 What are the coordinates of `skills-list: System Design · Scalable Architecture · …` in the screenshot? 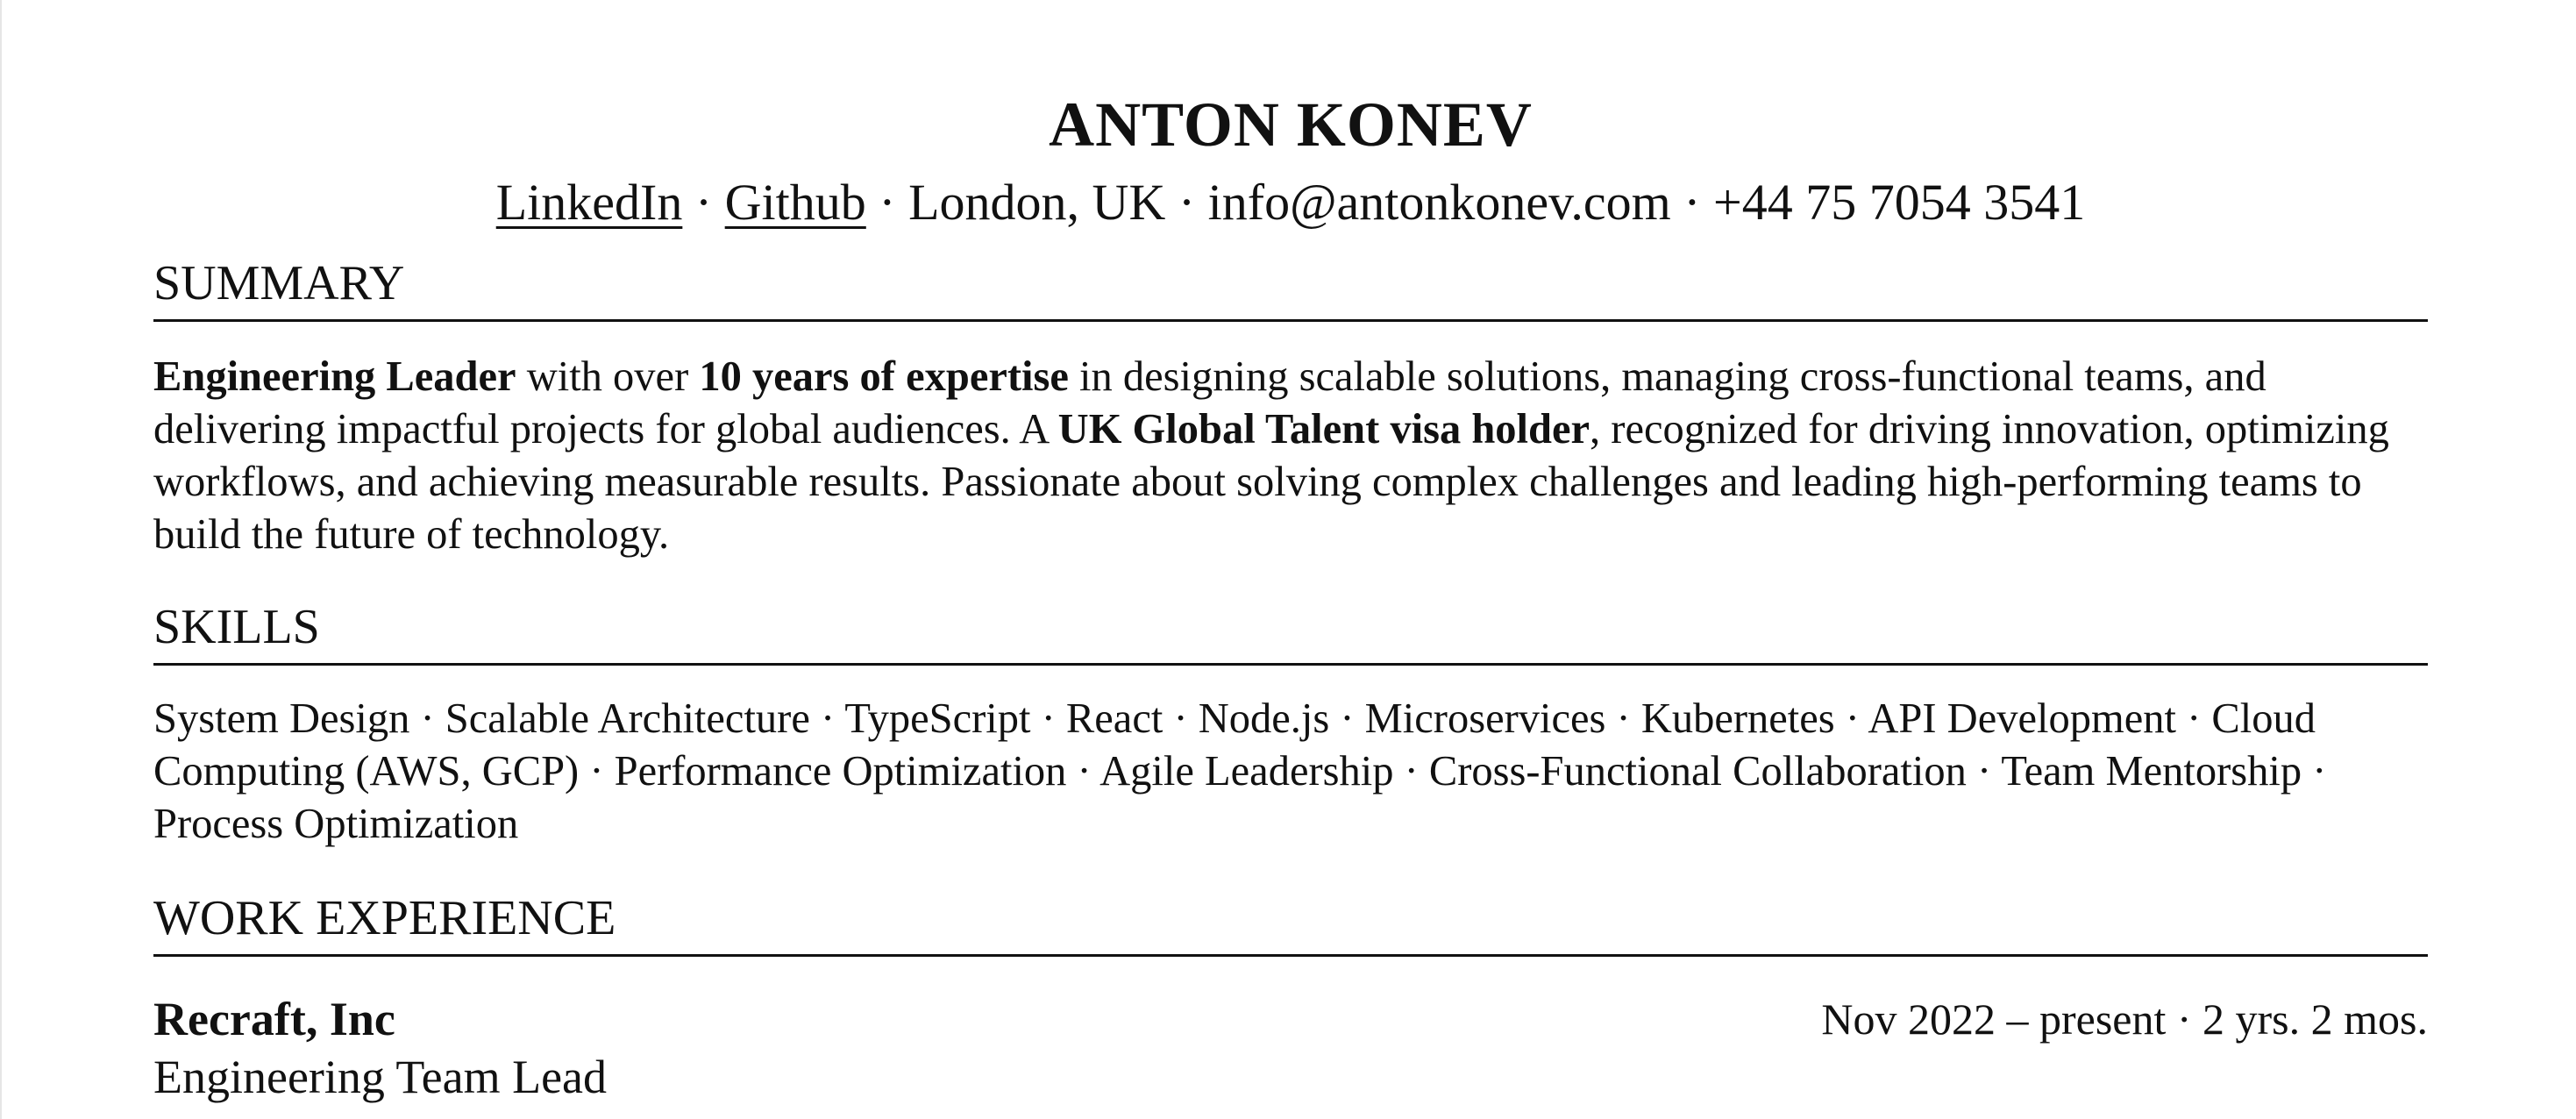 It's located at (1240, 771).